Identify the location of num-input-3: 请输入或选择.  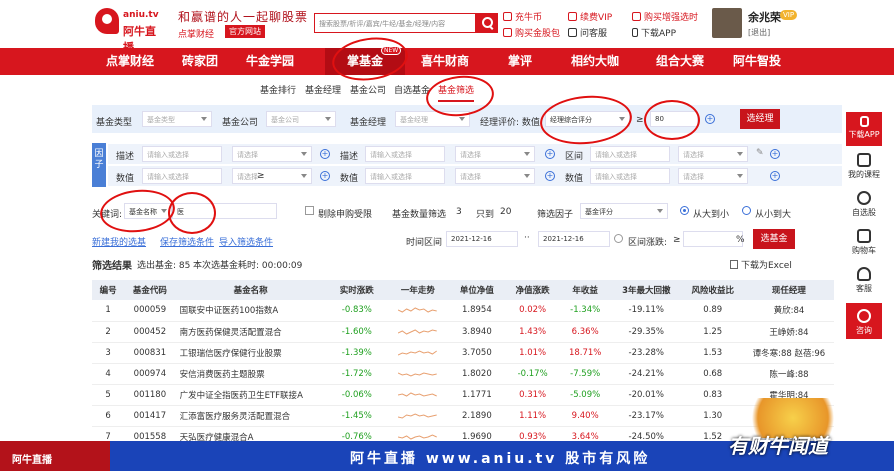
(630, 176).